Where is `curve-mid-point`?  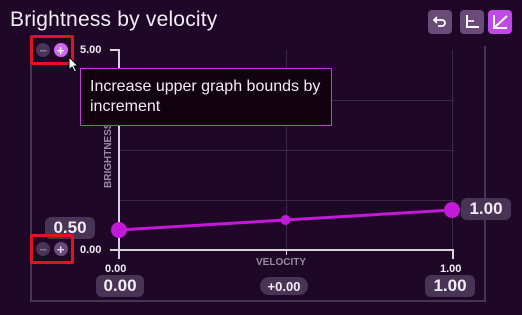 curve-mid-point is located at coordinates (285, 220).